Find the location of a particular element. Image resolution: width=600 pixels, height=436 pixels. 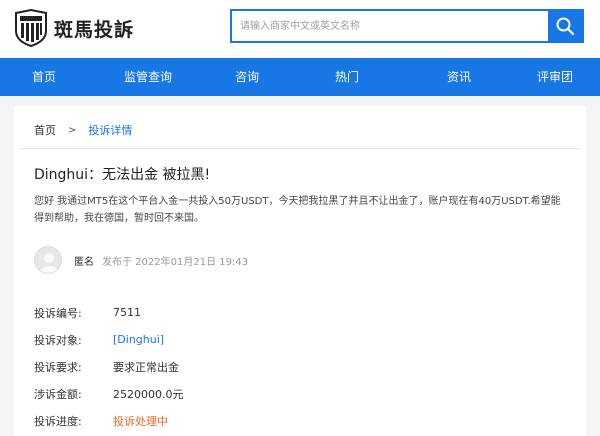

breadcrumb-home-link: 首页 is located at coordinates (45, 130).